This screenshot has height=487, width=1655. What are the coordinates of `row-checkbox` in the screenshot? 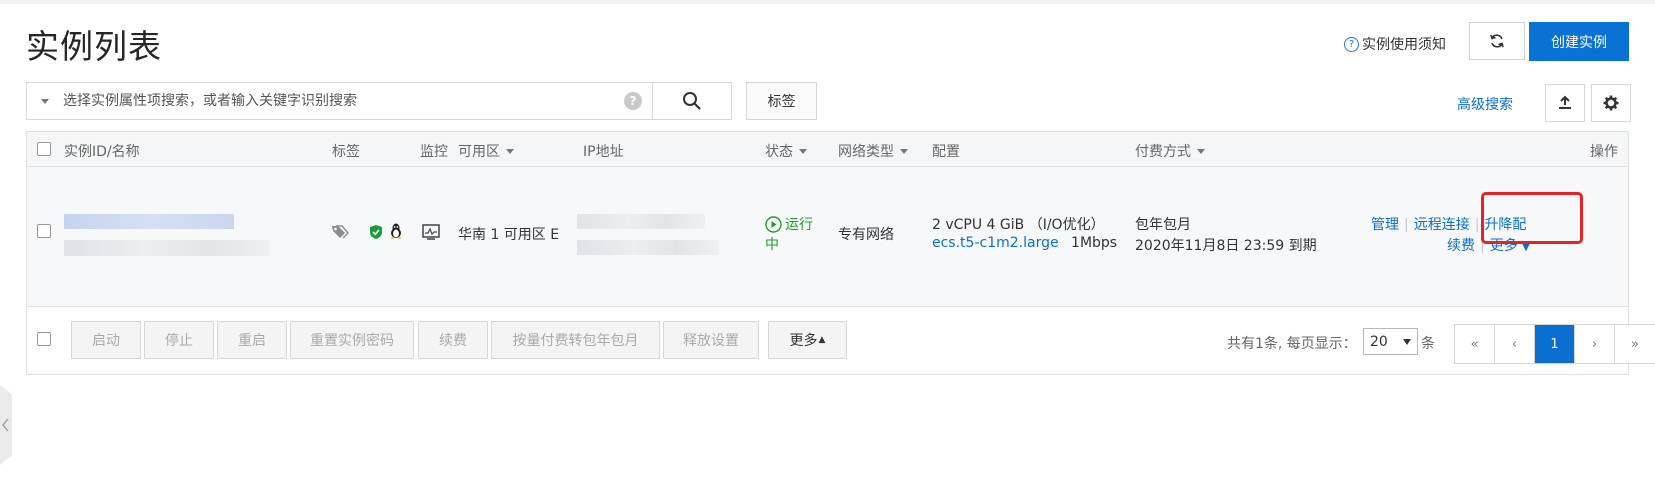 It's located at (44, 231).